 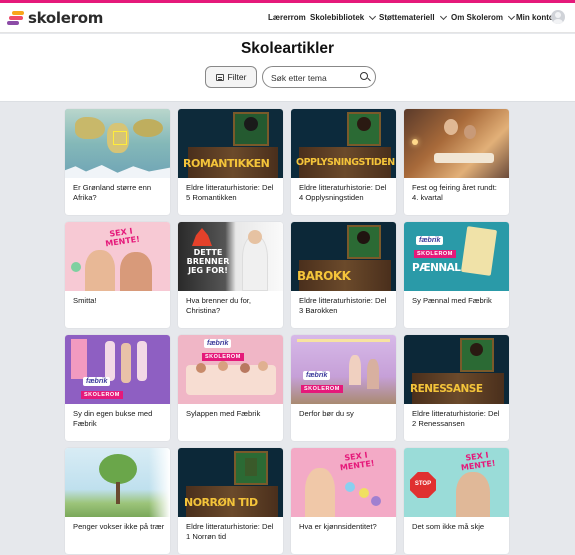 I want to click on card-title: Sy Pænnal med Fæbrik, so click(x=452, y=300).